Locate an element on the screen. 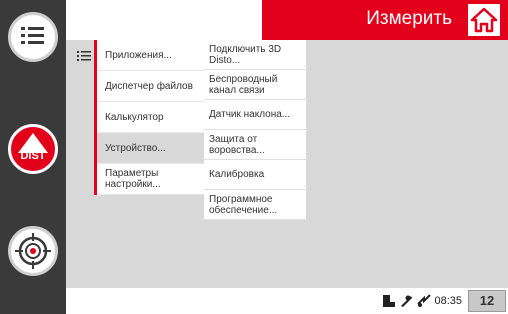  top-bar: Измерить is located at coordinates (287, 20).